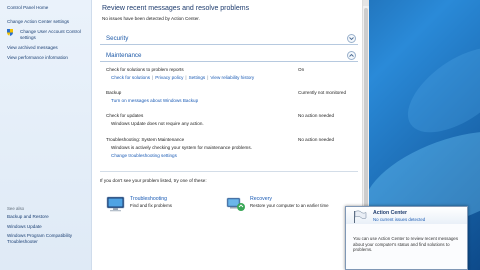 The width and height of the screenshot is (480, 270). I want to click on check-for-updates-status: No action needed, so click(316, 115).